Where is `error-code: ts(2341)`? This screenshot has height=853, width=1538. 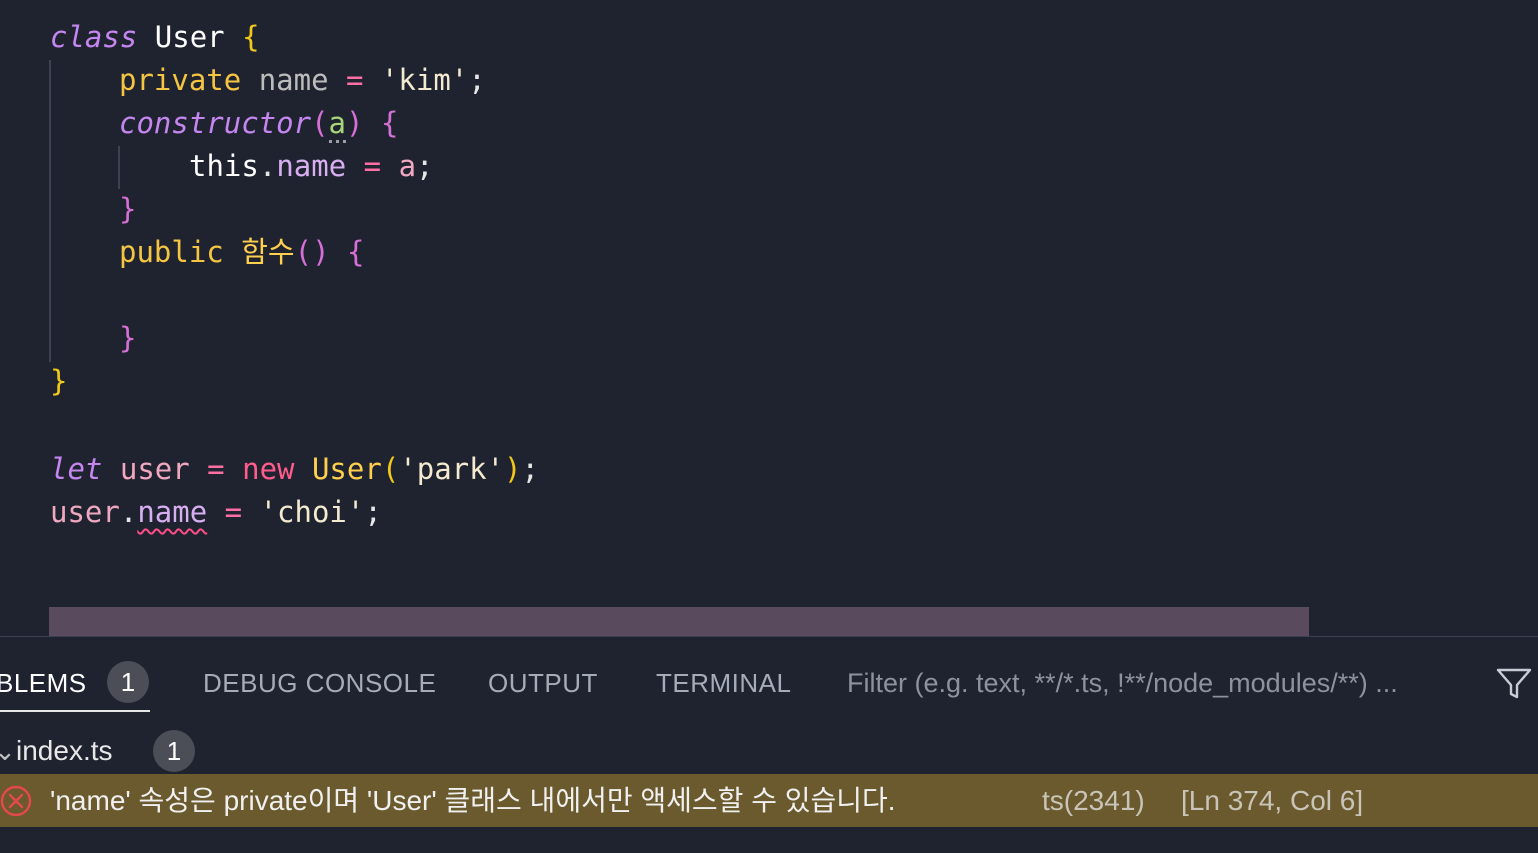
error-code: ts(2341) is located at coordinates (1093, 800).